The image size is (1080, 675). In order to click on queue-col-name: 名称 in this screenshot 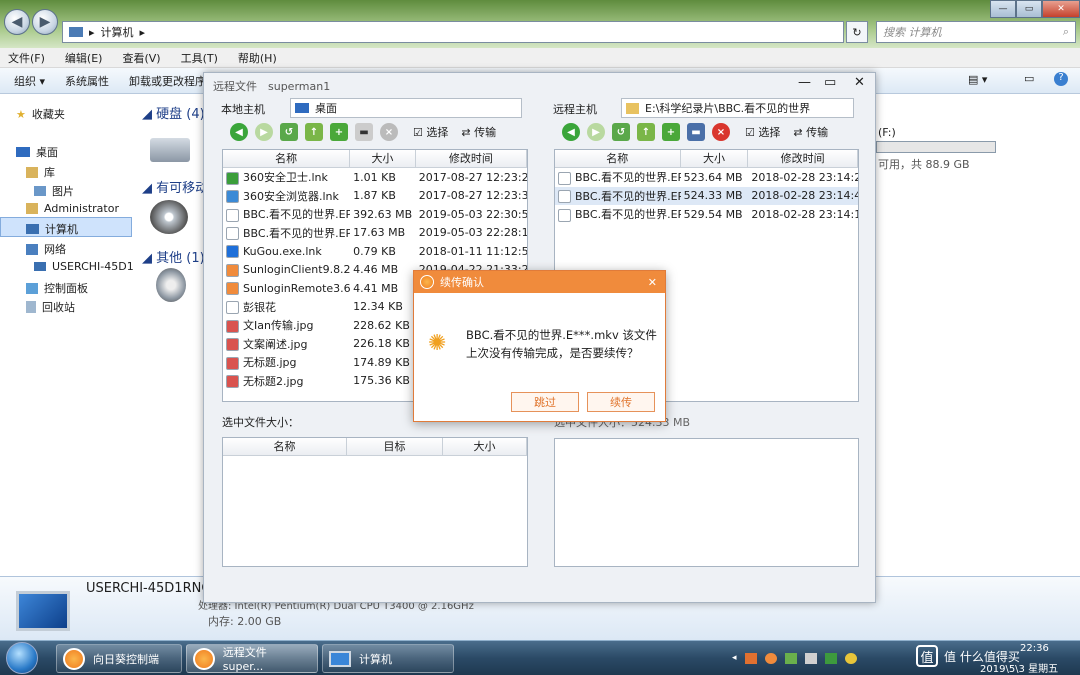, I will do `click(285, 446)`.